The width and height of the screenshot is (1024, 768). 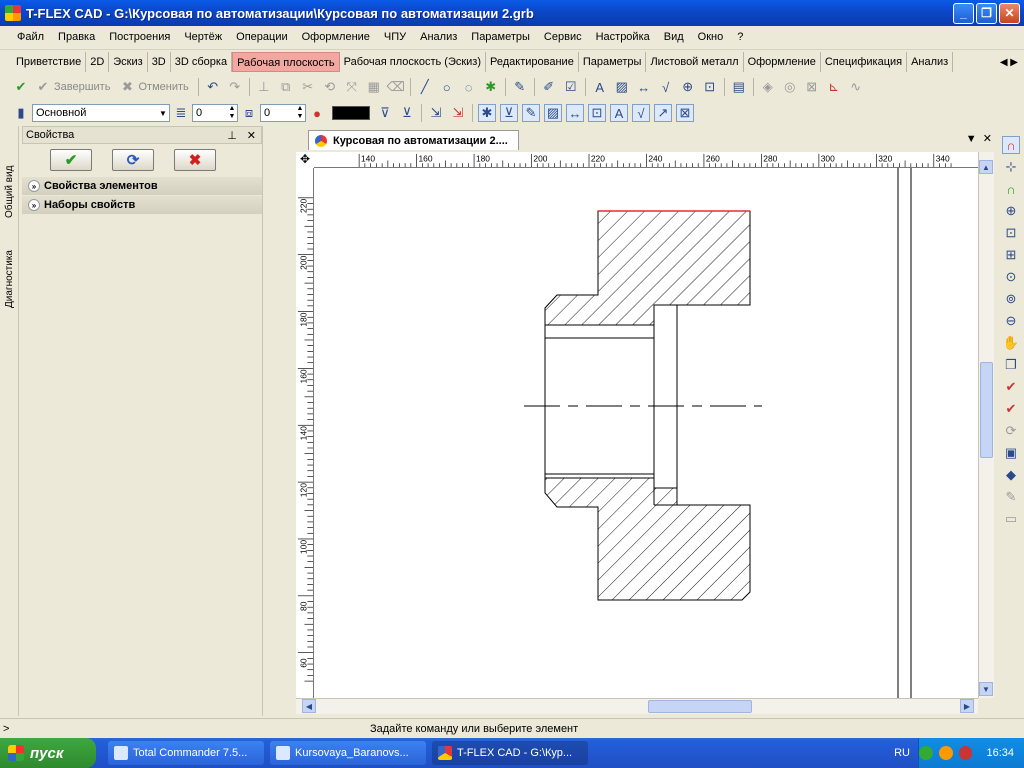 What do you see at coordinates (13, 13) in the screenshot?
I see `app-icon` at bounding box center [13, 13].